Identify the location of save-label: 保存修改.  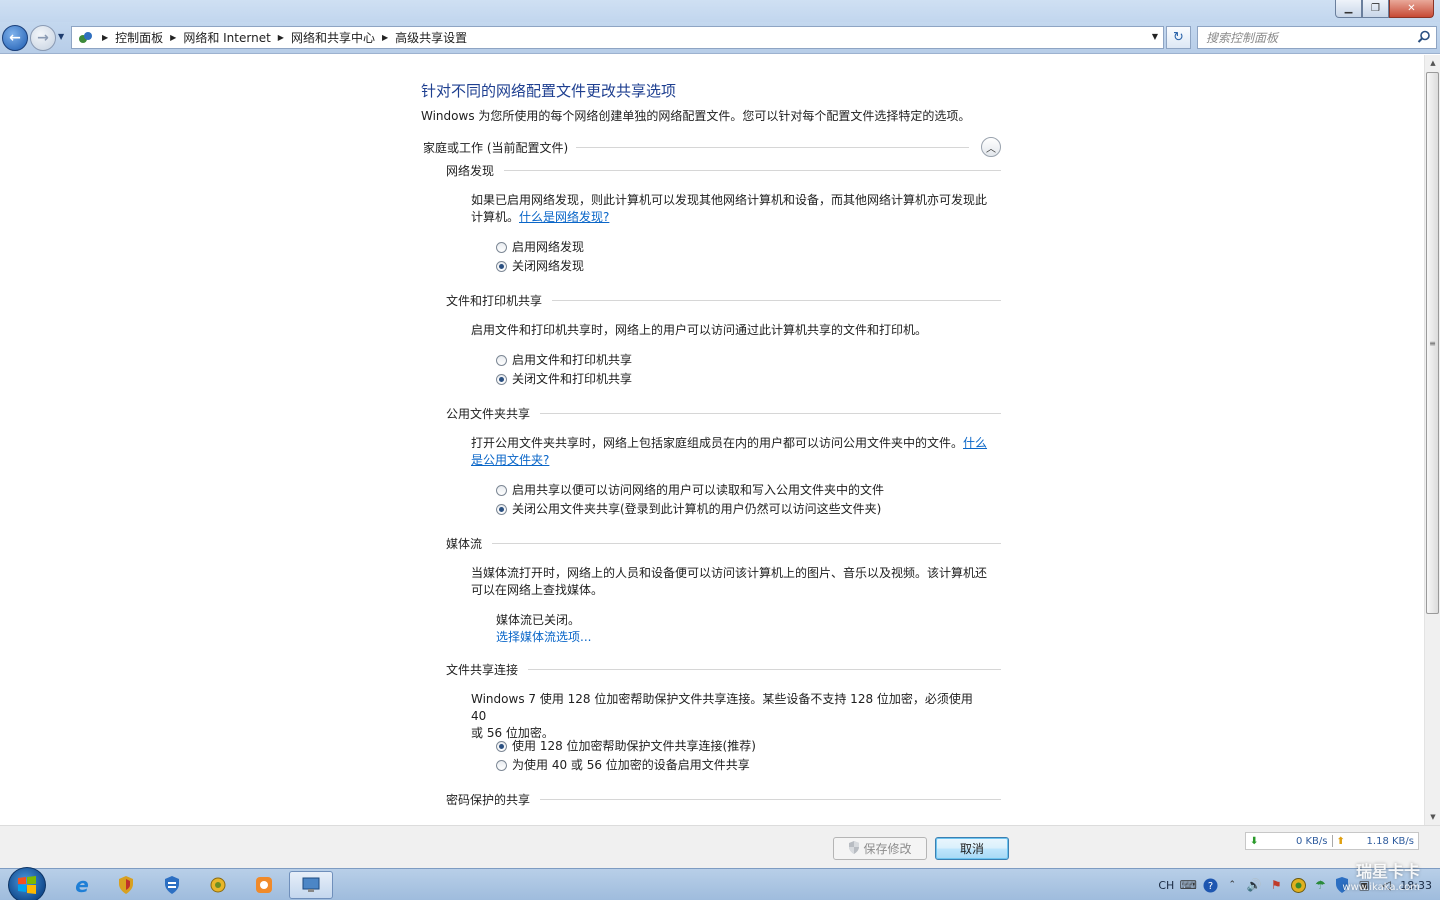
(887, 849).